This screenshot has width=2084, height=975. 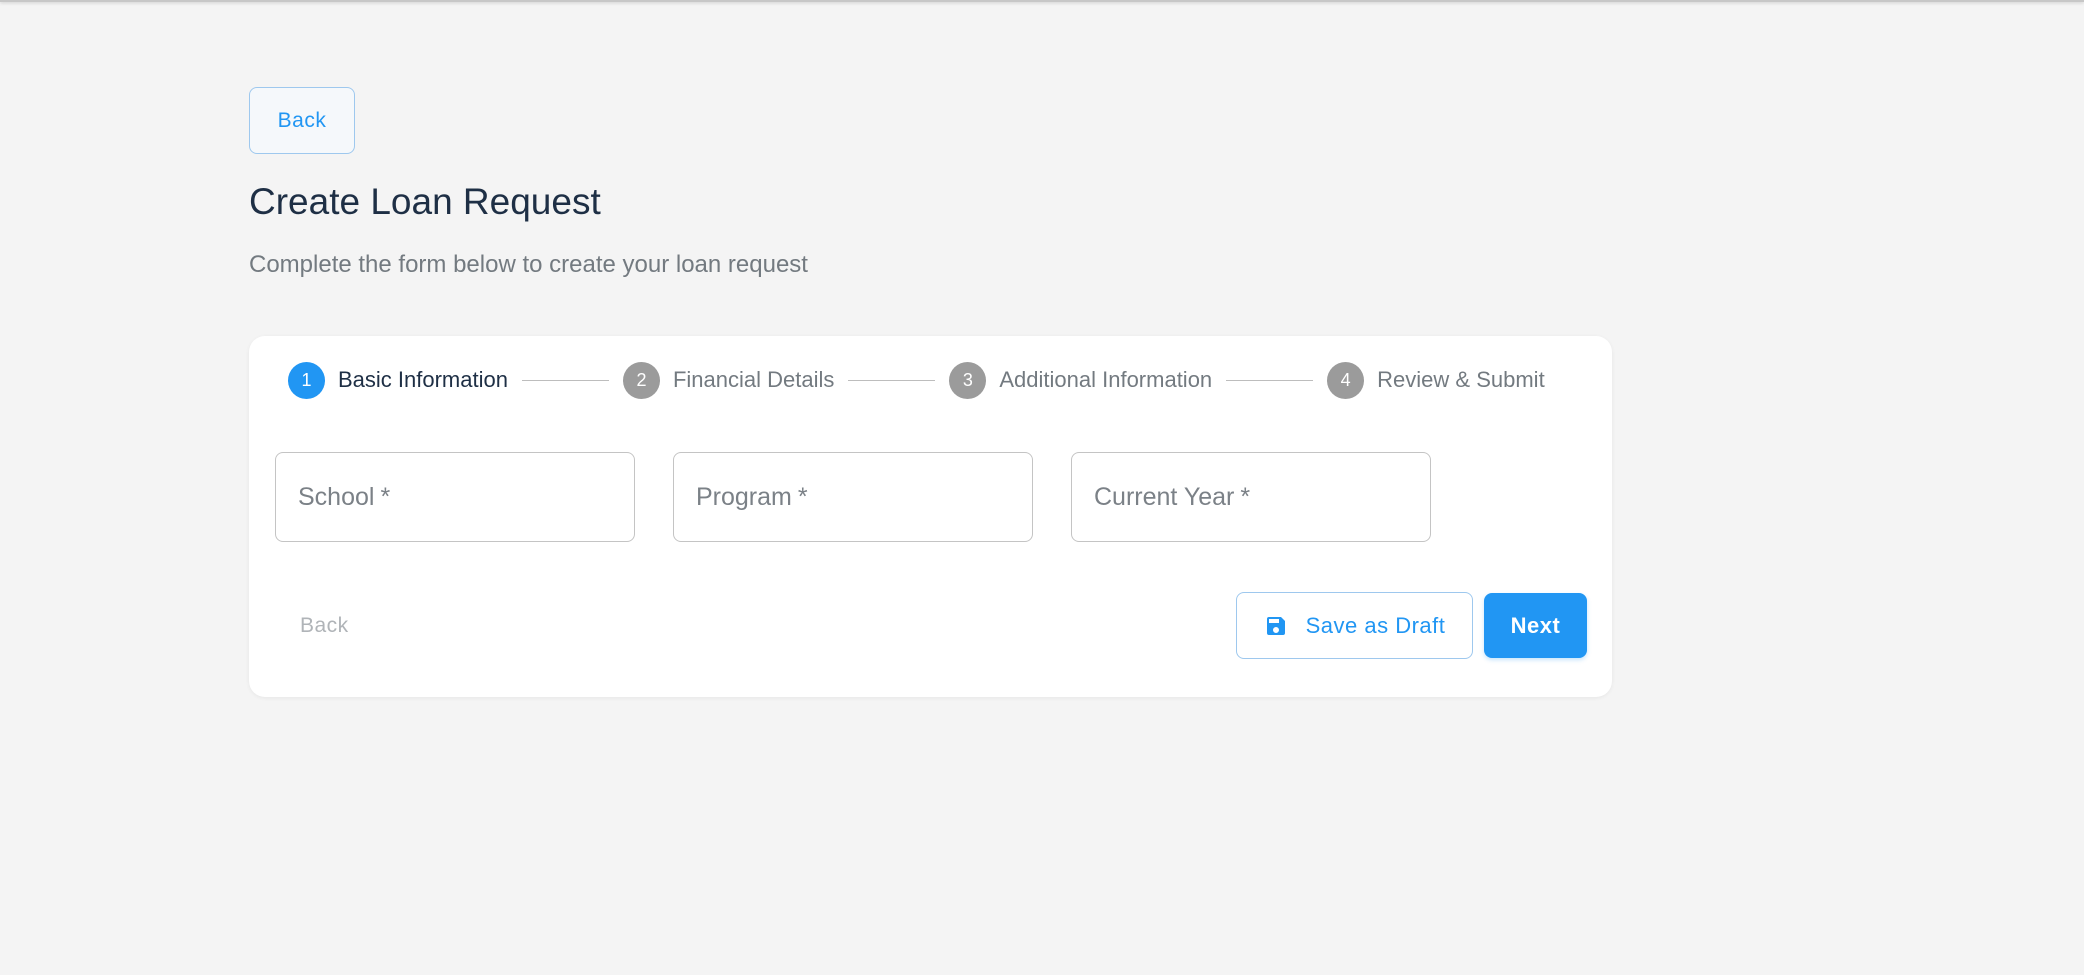 I want to click on top-shadow-bar, so click(x=1042, y=1).